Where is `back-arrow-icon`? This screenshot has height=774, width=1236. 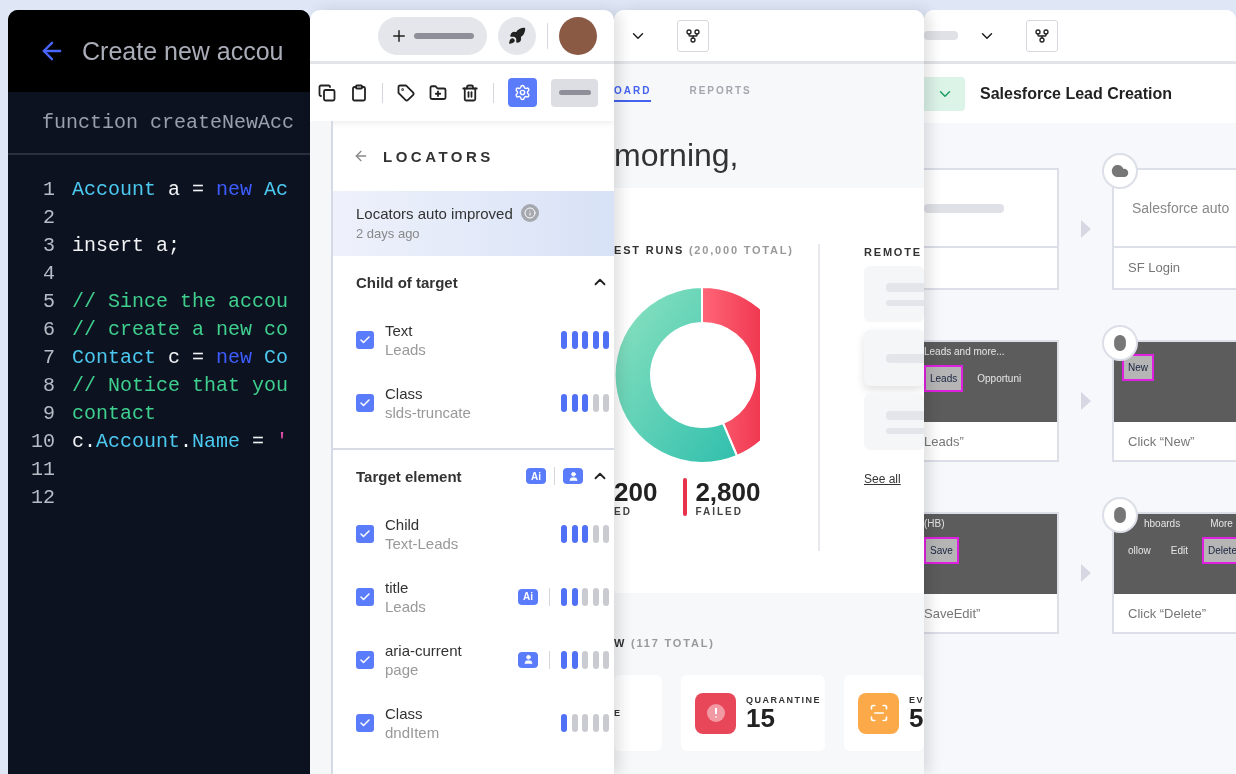 back-arrow-icon is located at coordinates (361, 156).